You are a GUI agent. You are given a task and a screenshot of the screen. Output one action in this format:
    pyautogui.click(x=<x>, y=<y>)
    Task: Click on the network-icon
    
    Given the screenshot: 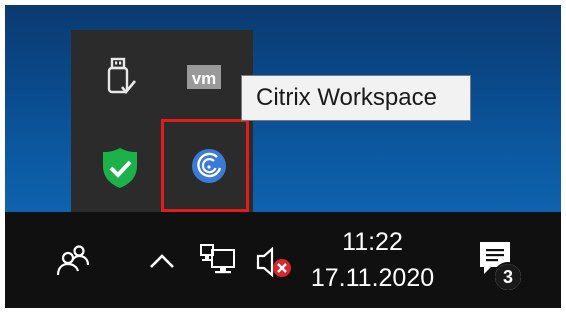 What is the action you would take?
    pyautogui.click(x=218, y=260)
    